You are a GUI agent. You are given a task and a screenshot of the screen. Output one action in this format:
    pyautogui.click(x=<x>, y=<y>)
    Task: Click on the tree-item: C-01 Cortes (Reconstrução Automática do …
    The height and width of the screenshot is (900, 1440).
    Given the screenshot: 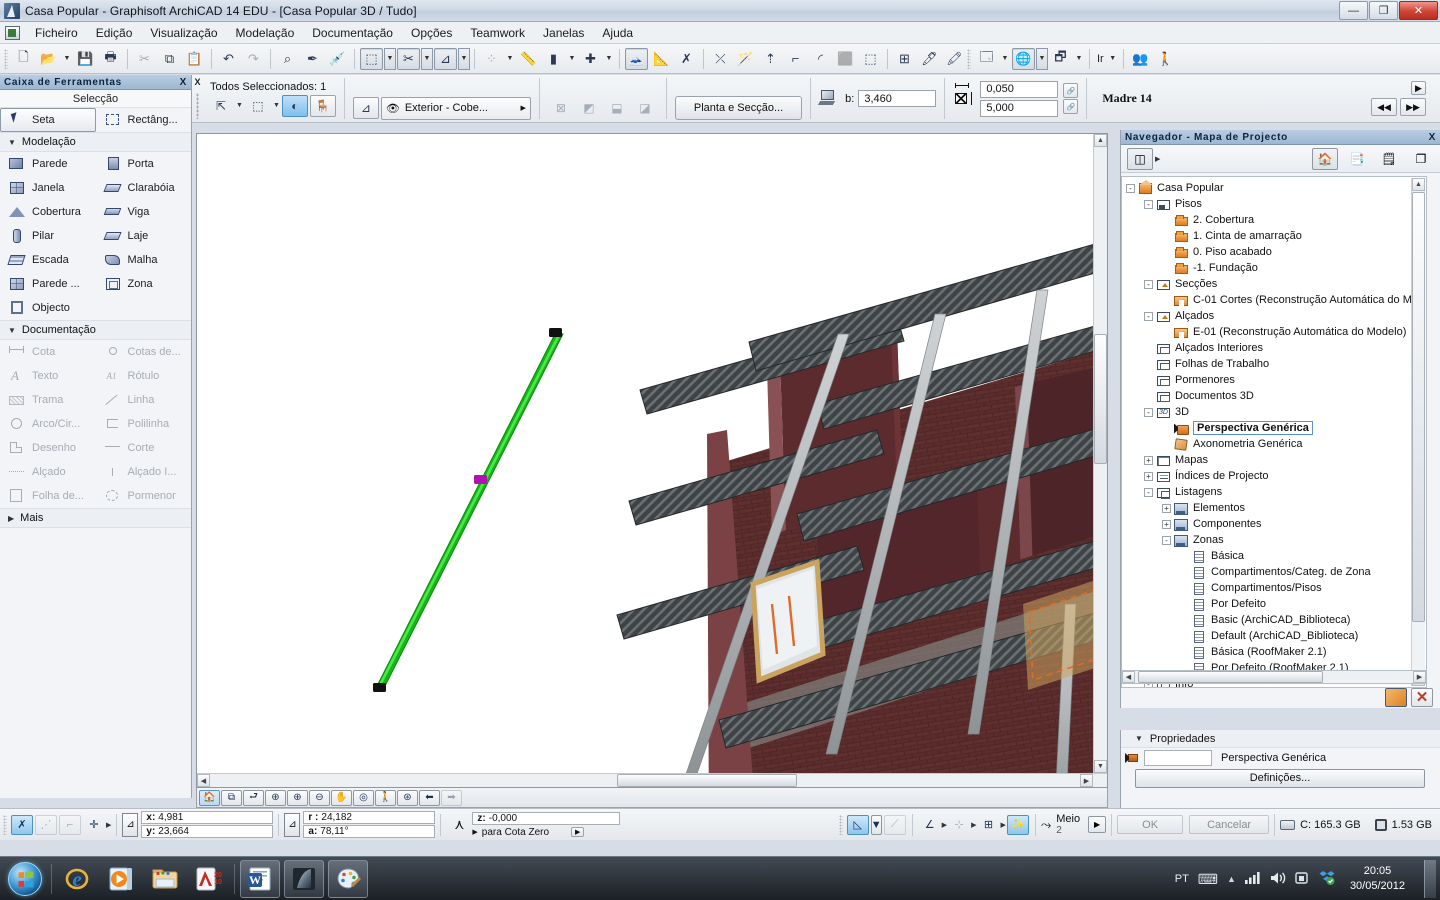 What is the action you would take?
    pyautogui.click(x=1274, y=300)
    